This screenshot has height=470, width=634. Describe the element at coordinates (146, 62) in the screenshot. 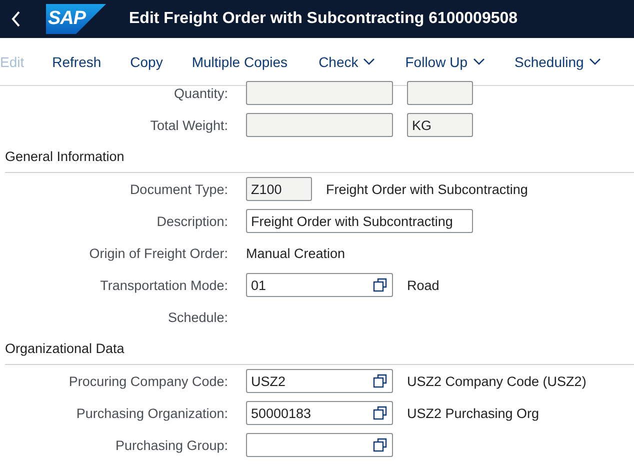

I see `toolbar-button: Copy` at that location.